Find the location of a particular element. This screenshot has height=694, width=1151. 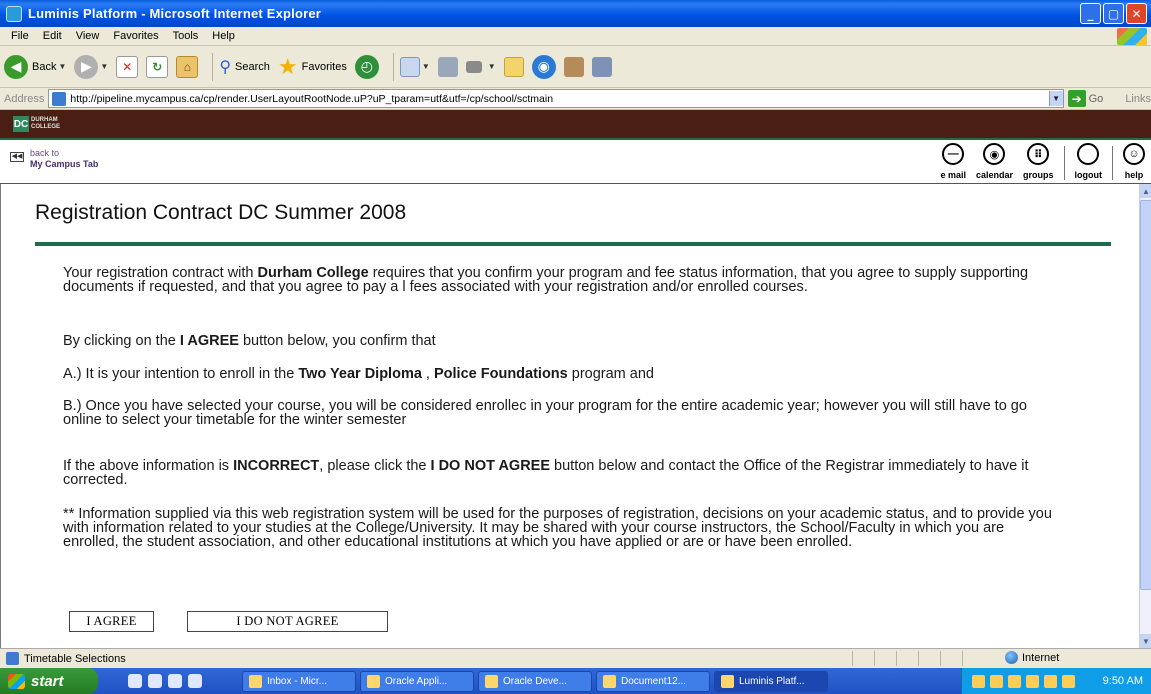

ie-icon is located at coordinates (14, 13).